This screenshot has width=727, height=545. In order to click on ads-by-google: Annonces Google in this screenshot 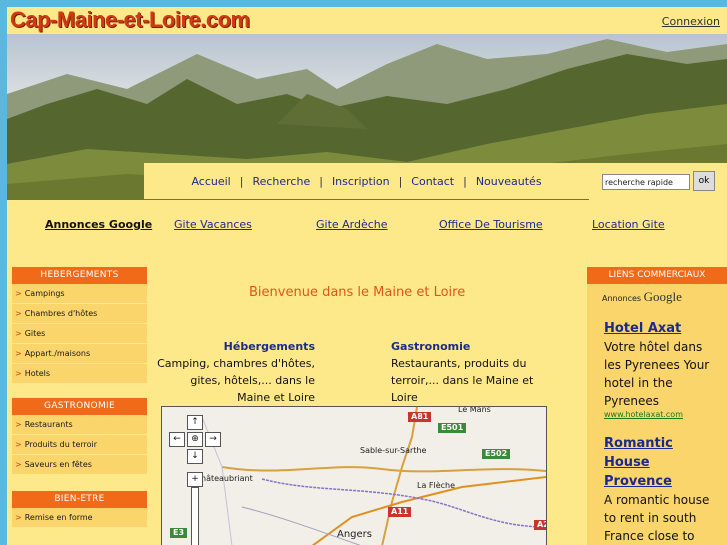, I will do `click(657, 294)`.